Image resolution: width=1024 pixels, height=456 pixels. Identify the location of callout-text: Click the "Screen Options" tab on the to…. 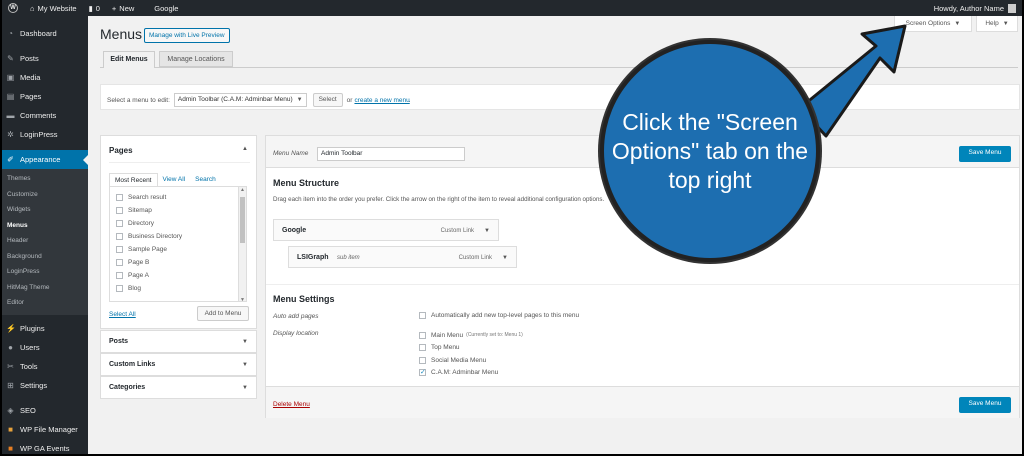
(710, 150).